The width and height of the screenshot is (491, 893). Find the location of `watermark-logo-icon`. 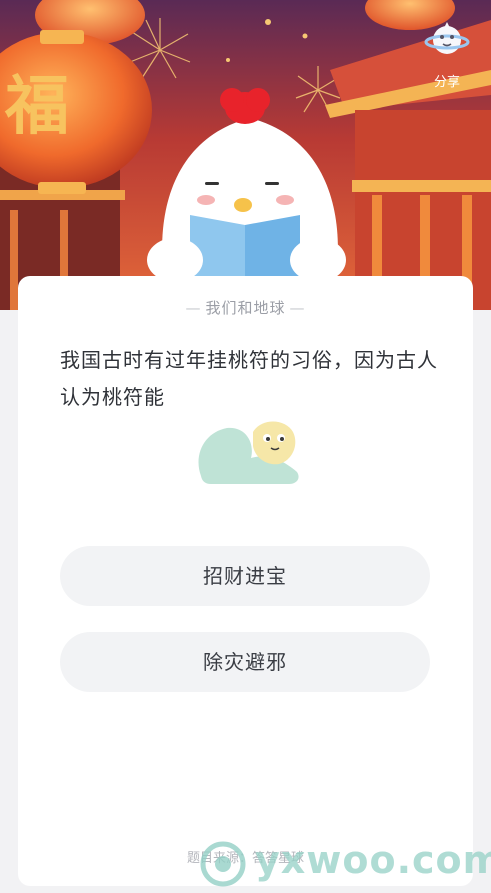

watermark-logo-icon is located at coordinates (223, 864).